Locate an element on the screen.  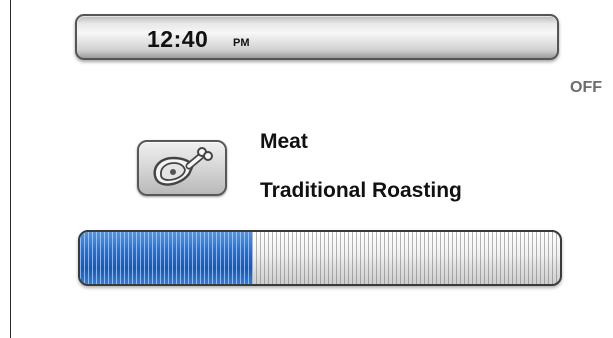
meat-drumstick-icon is located at coordinates (183, 166).